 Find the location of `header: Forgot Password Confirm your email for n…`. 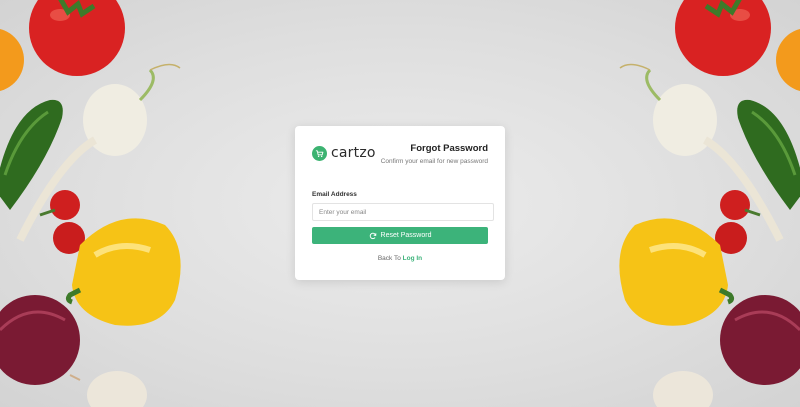

header: Forgot Password Confirm your email for n… is located at coordinates (434, 154).